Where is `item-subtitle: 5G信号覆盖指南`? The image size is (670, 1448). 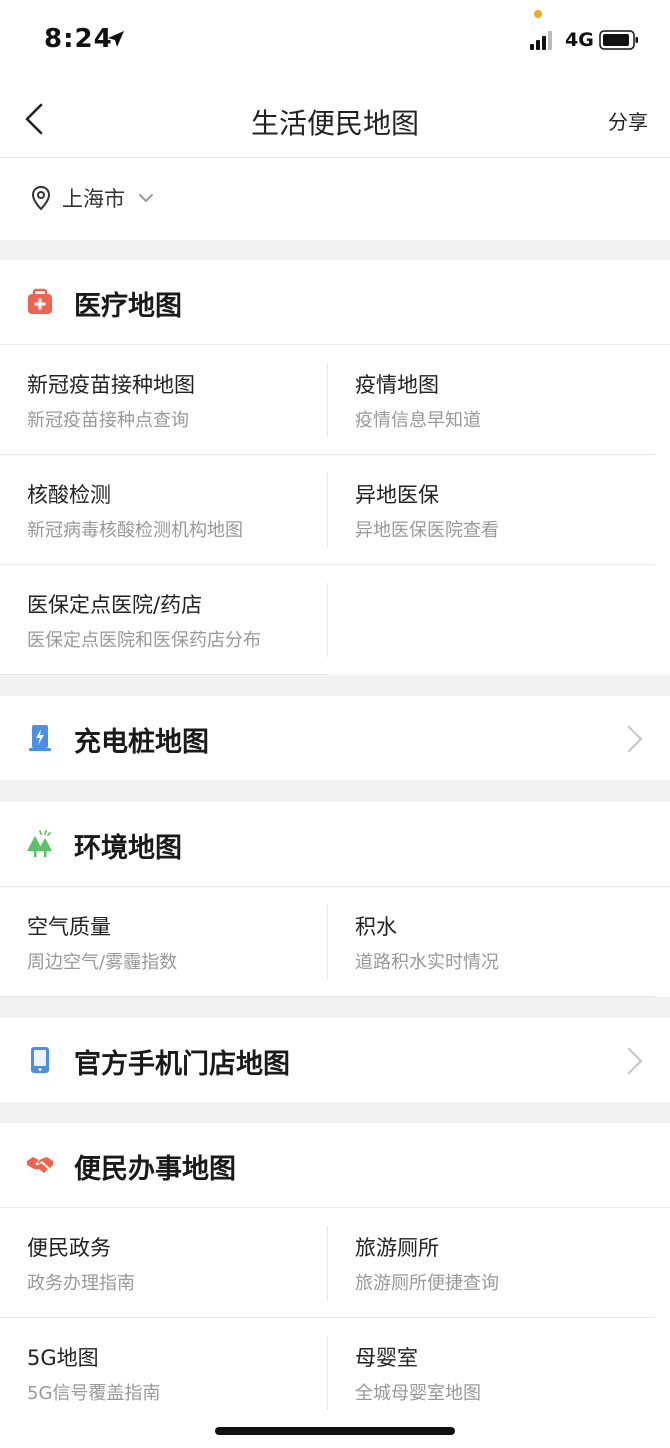
item-subtitle: 5G信号覆盖指南 is located at coordinates (94, 1393).